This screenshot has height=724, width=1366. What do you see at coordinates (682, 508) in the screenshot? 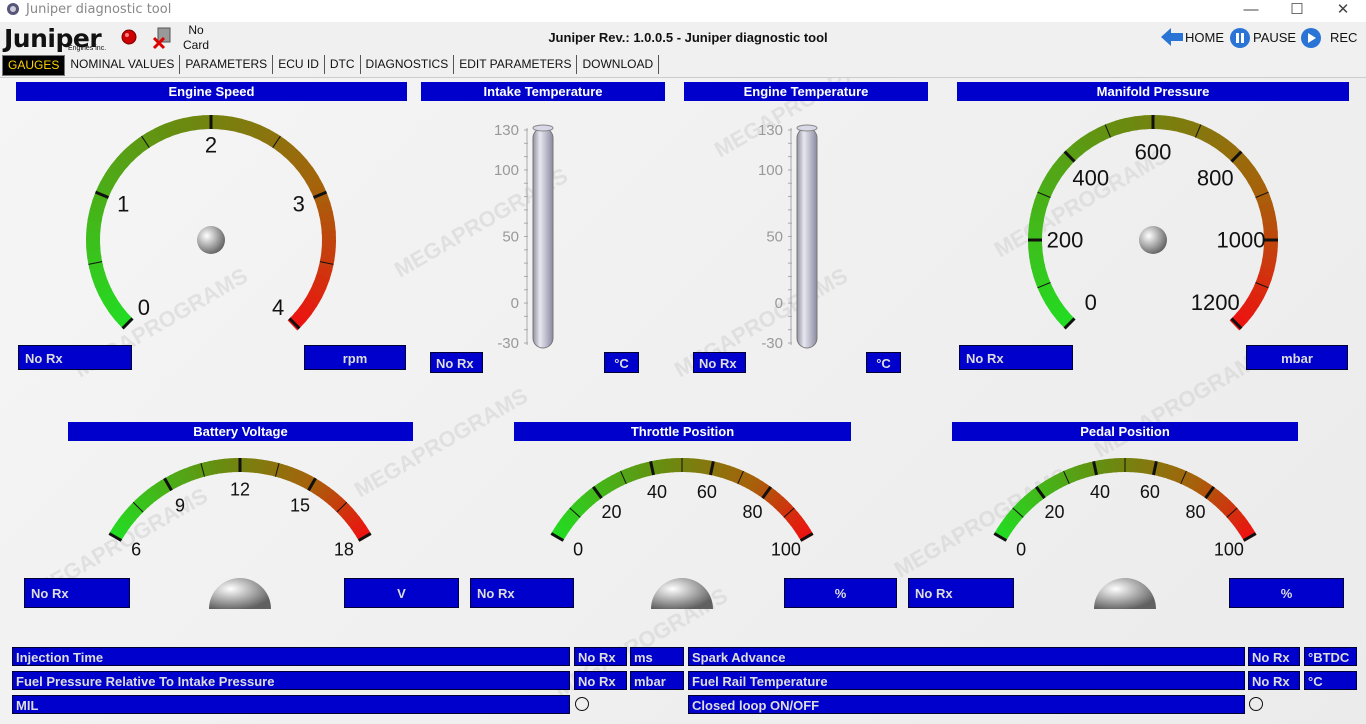
I see `throttle-position-dial: 0 20 40 60 80 100` at bounding box center [682, 508].